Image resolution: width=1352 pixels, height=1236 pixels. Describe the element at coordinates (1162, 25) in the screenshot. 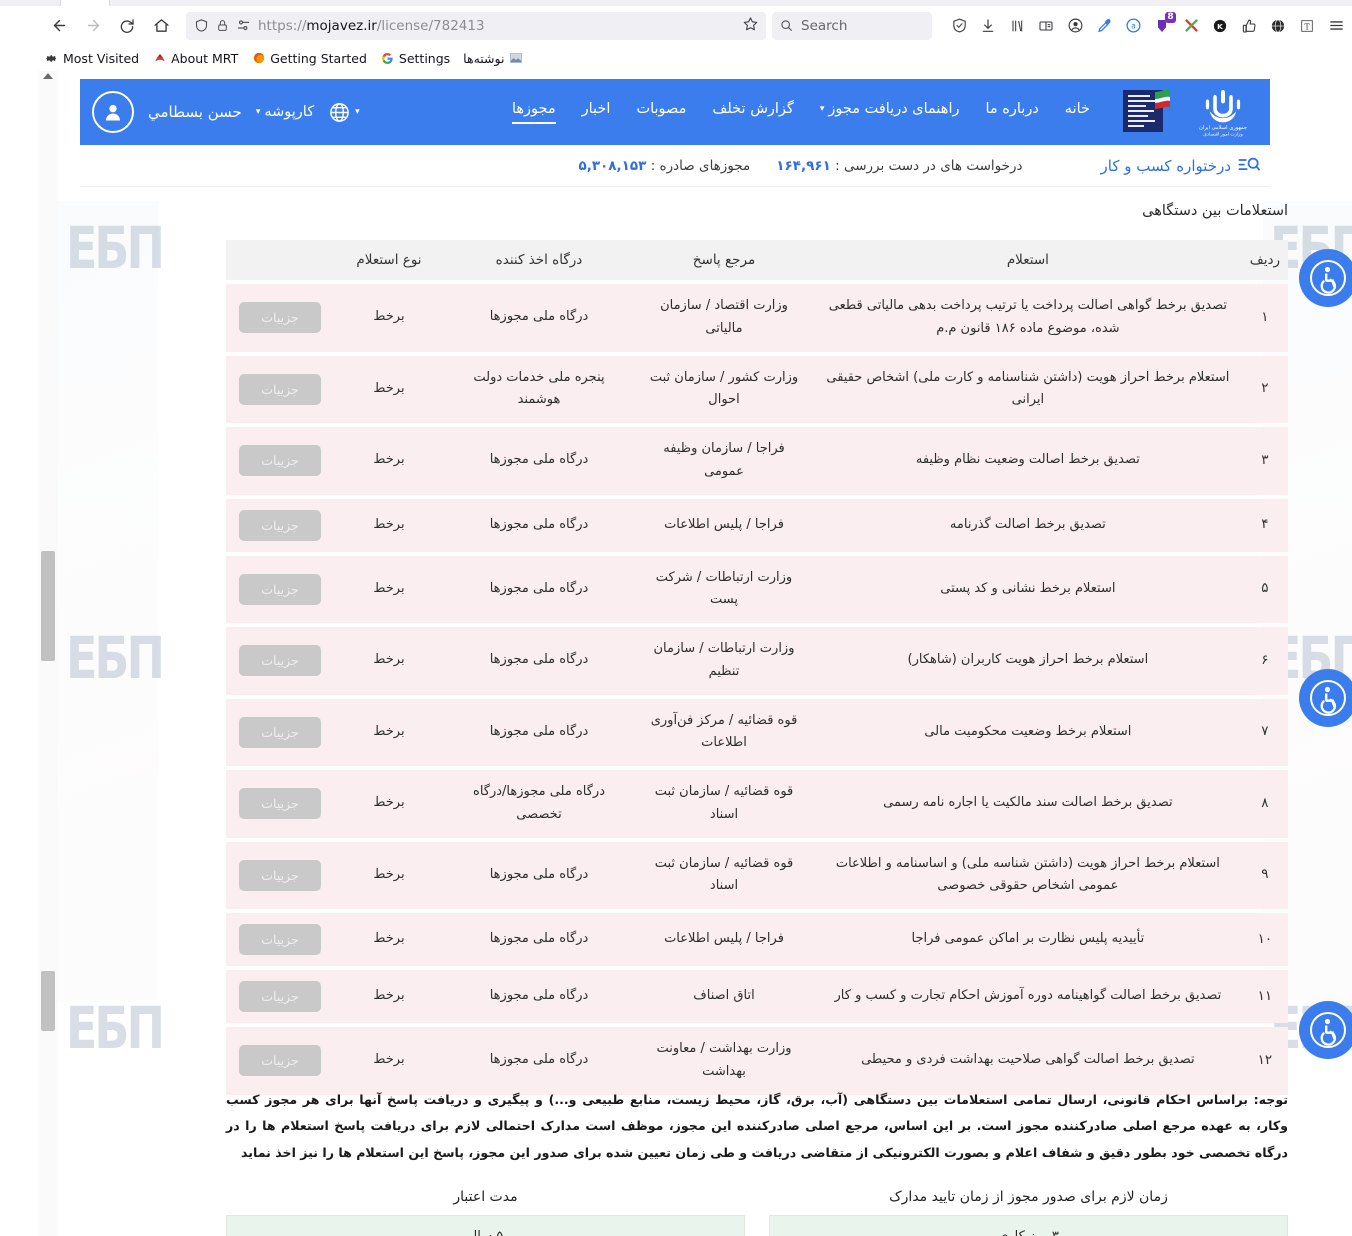

I see `purple-extension-icon: 8` at that location.